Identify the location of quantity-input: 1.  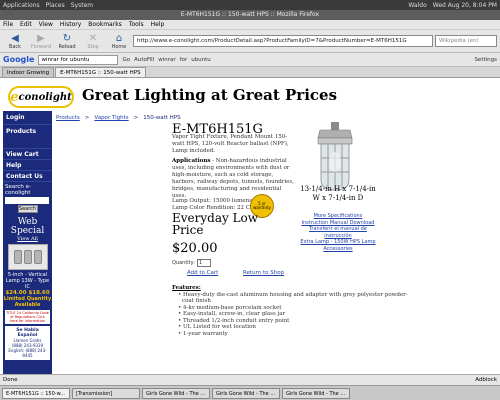
(203, 263).